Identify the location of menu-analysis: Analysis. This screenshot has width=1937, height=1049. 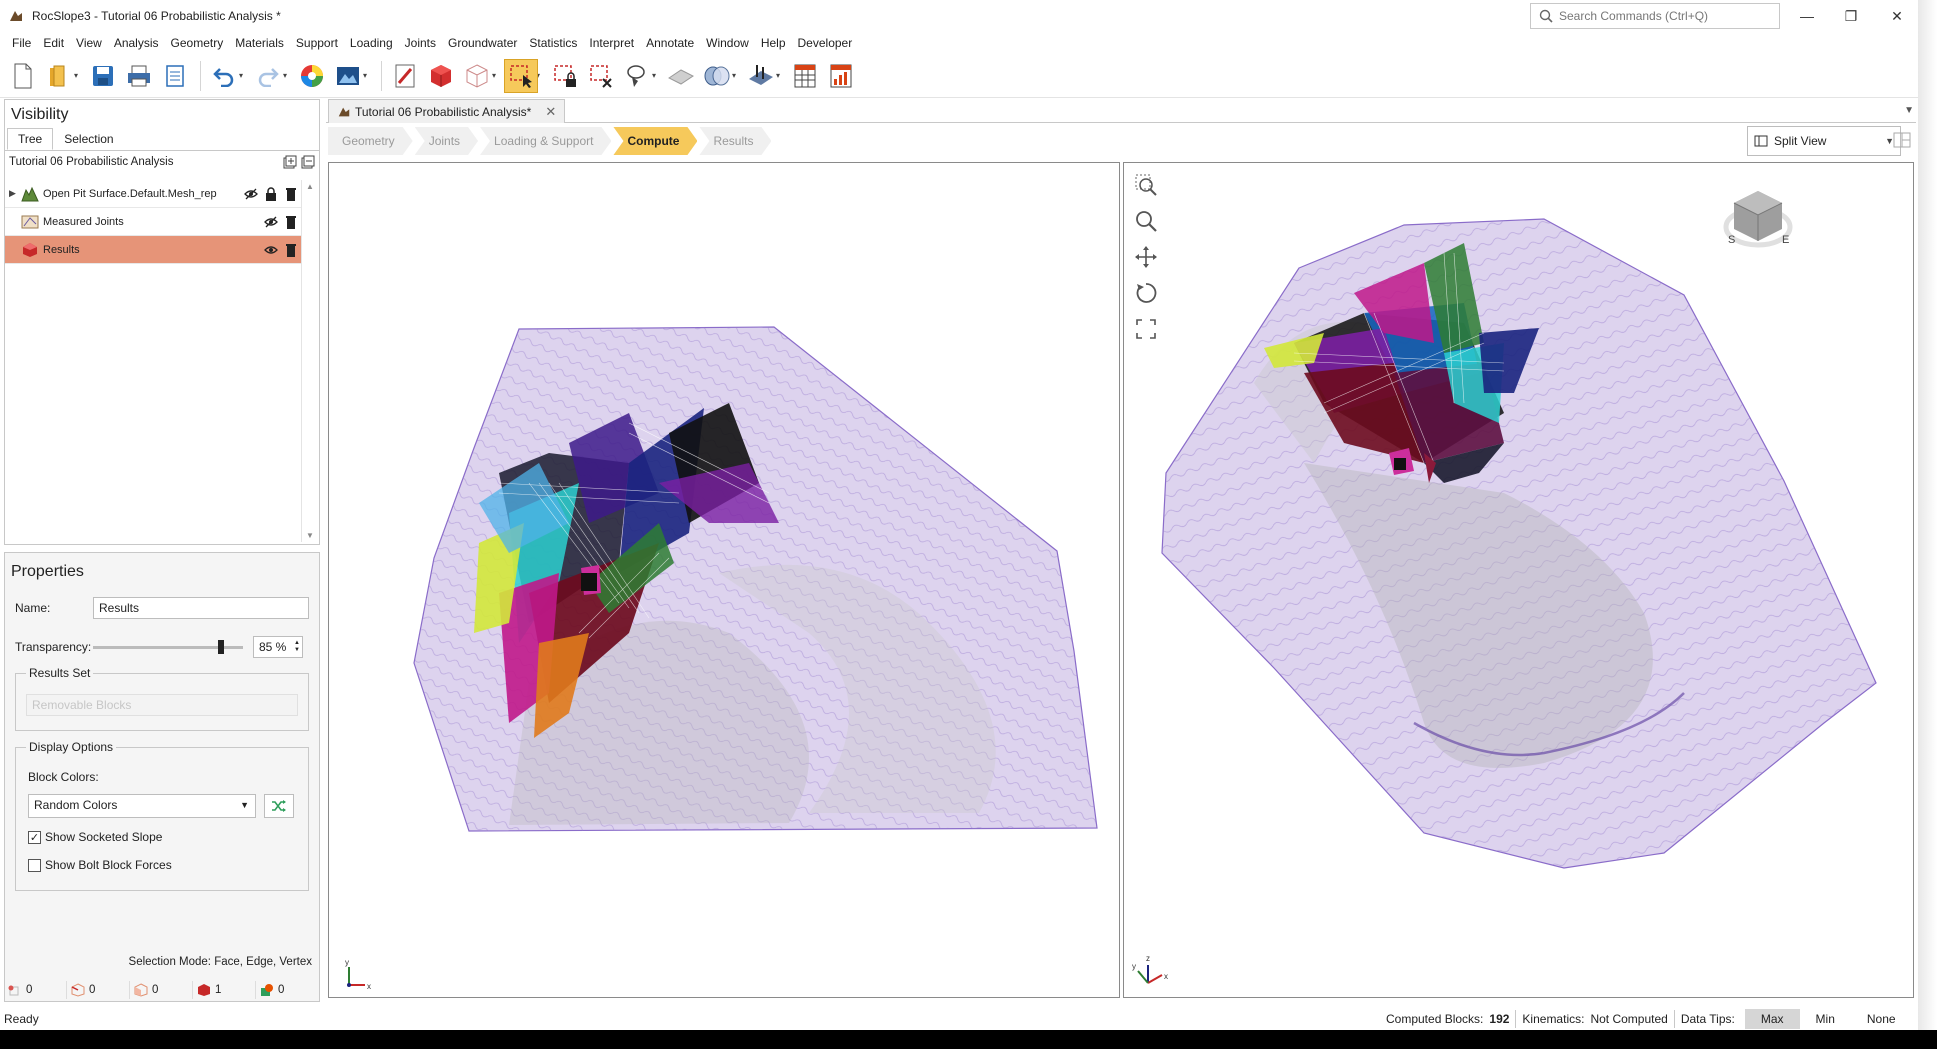
(136, 43).